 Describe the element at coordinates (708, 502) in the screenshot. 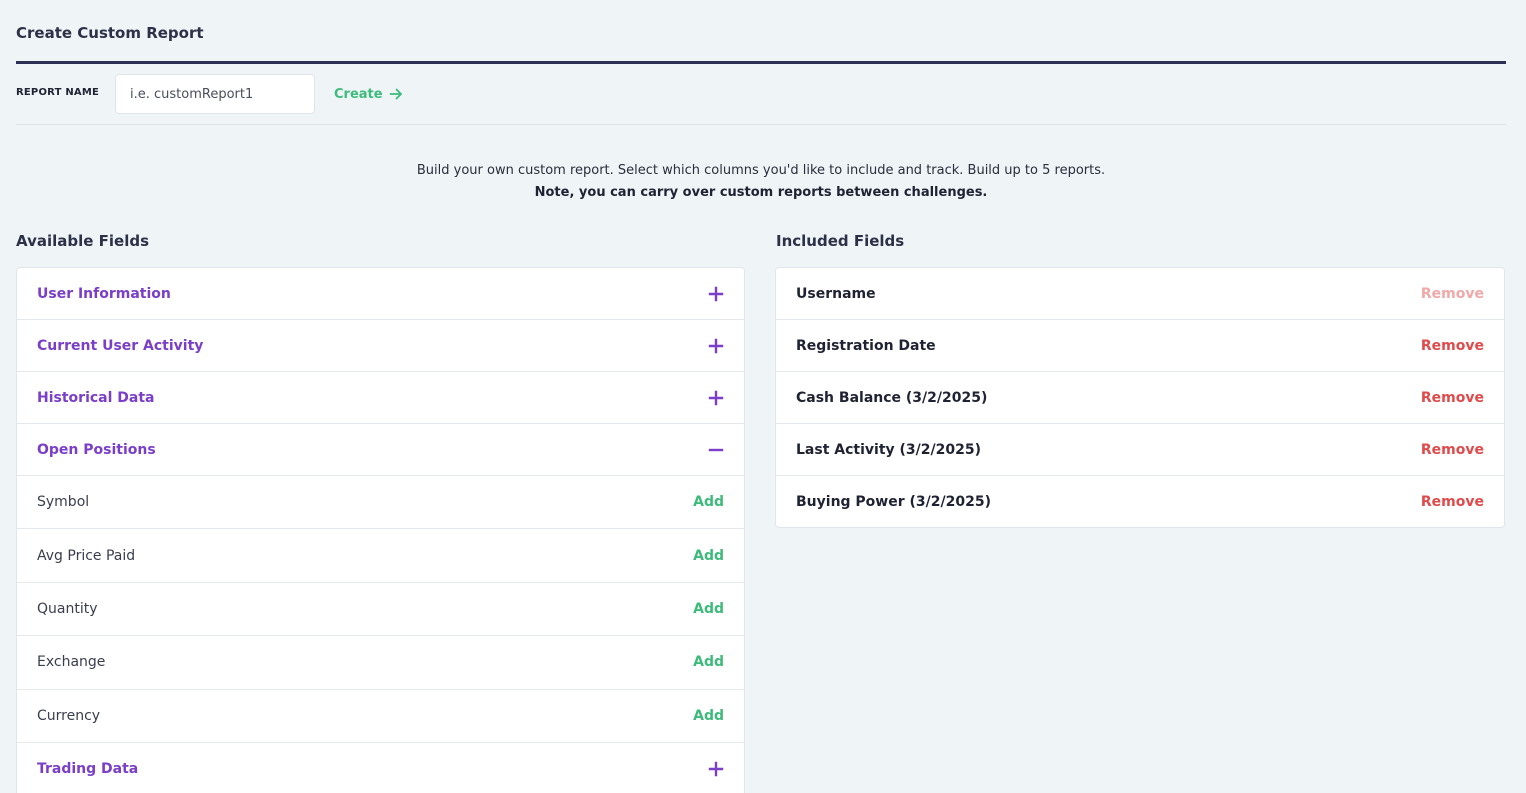

I see `add-symbol-button: Add` at that location.